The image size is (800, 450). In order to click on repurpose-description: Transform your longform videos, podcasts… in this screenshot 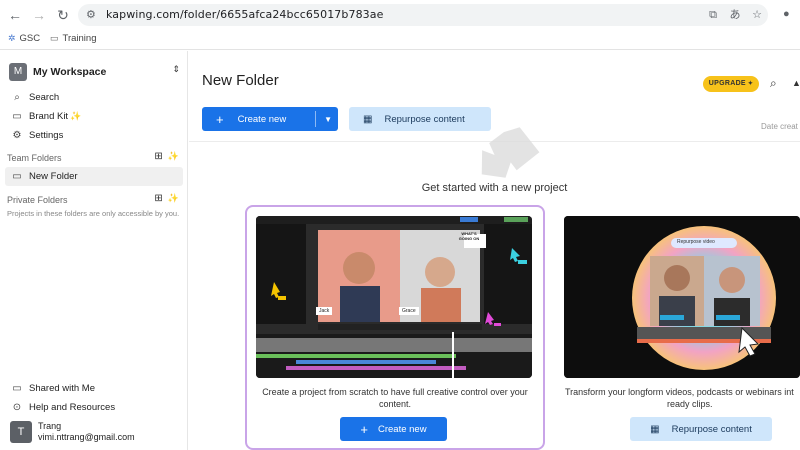, I will do `click(682, 398)`.